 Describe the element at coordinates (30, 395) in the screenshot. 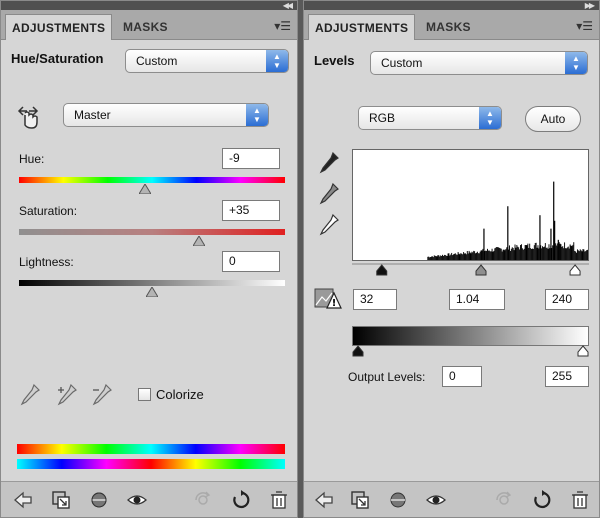

I see `eyedropper-icon` at that location.